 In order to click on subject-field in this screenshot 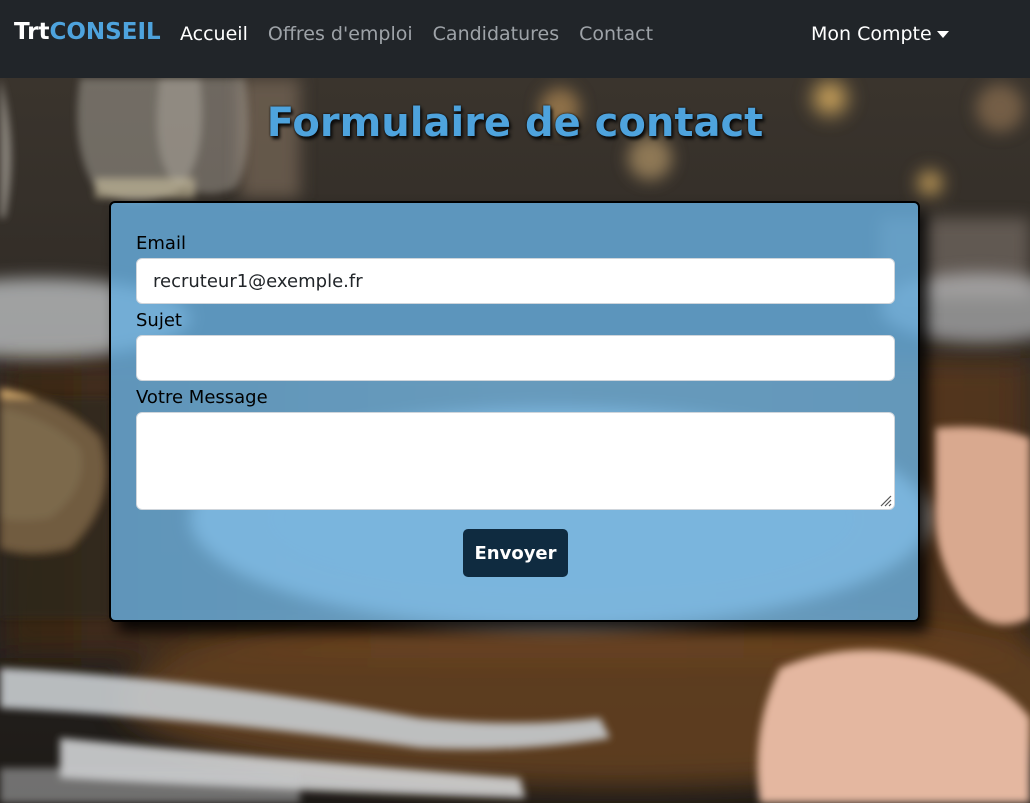, I will do `click(515, 358)`.